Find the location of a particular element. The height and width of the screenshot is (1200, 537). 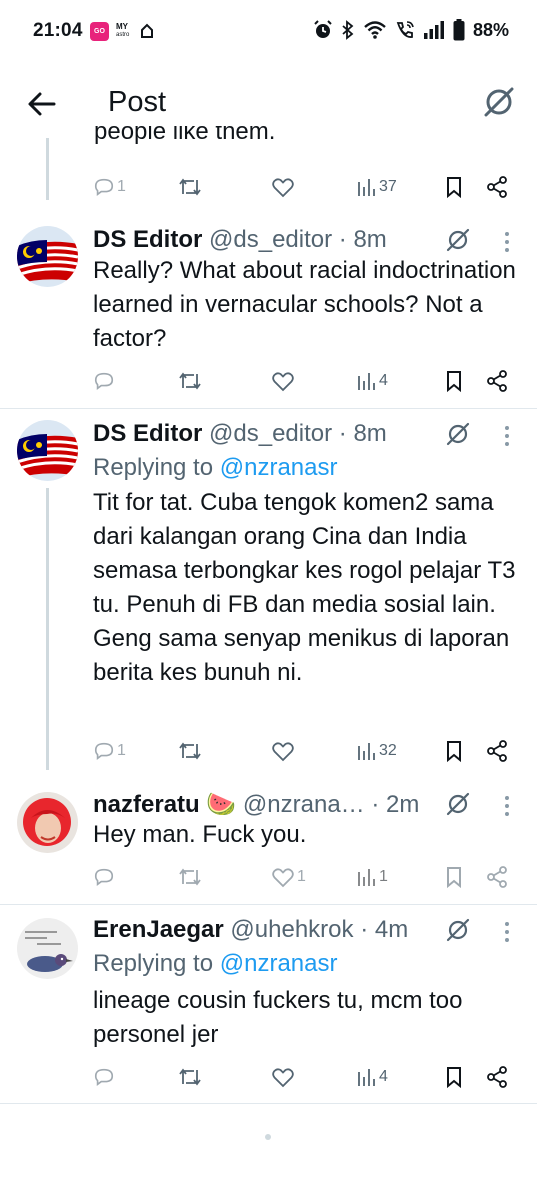

loading-indicator is located at coordinates (268, 1137).